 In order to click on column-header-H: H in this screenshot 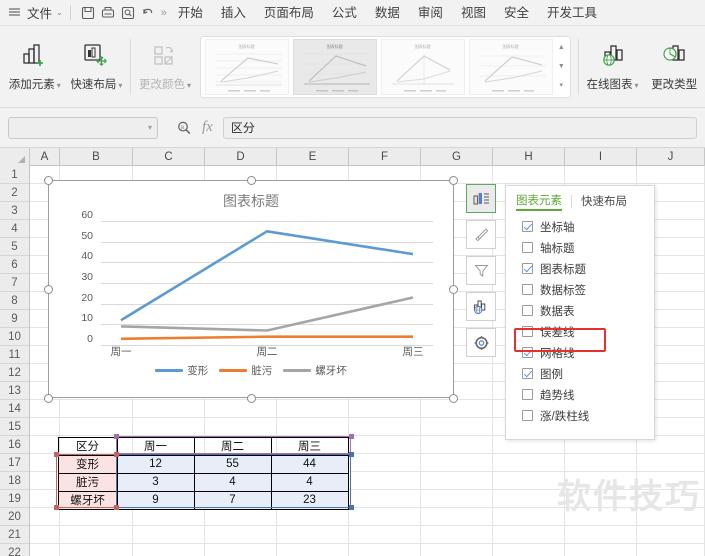, I will do `click(529, 157)`.